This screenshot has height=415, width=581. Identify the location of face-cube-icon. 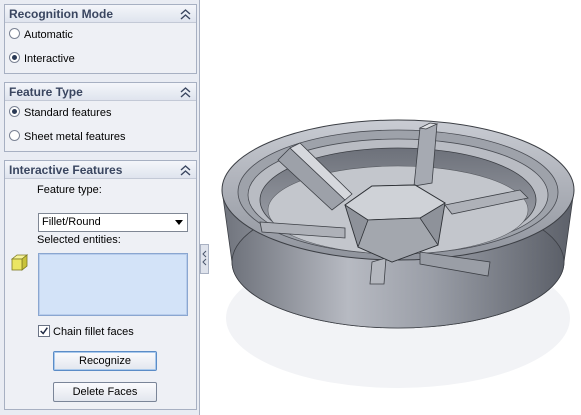
(19, 262).